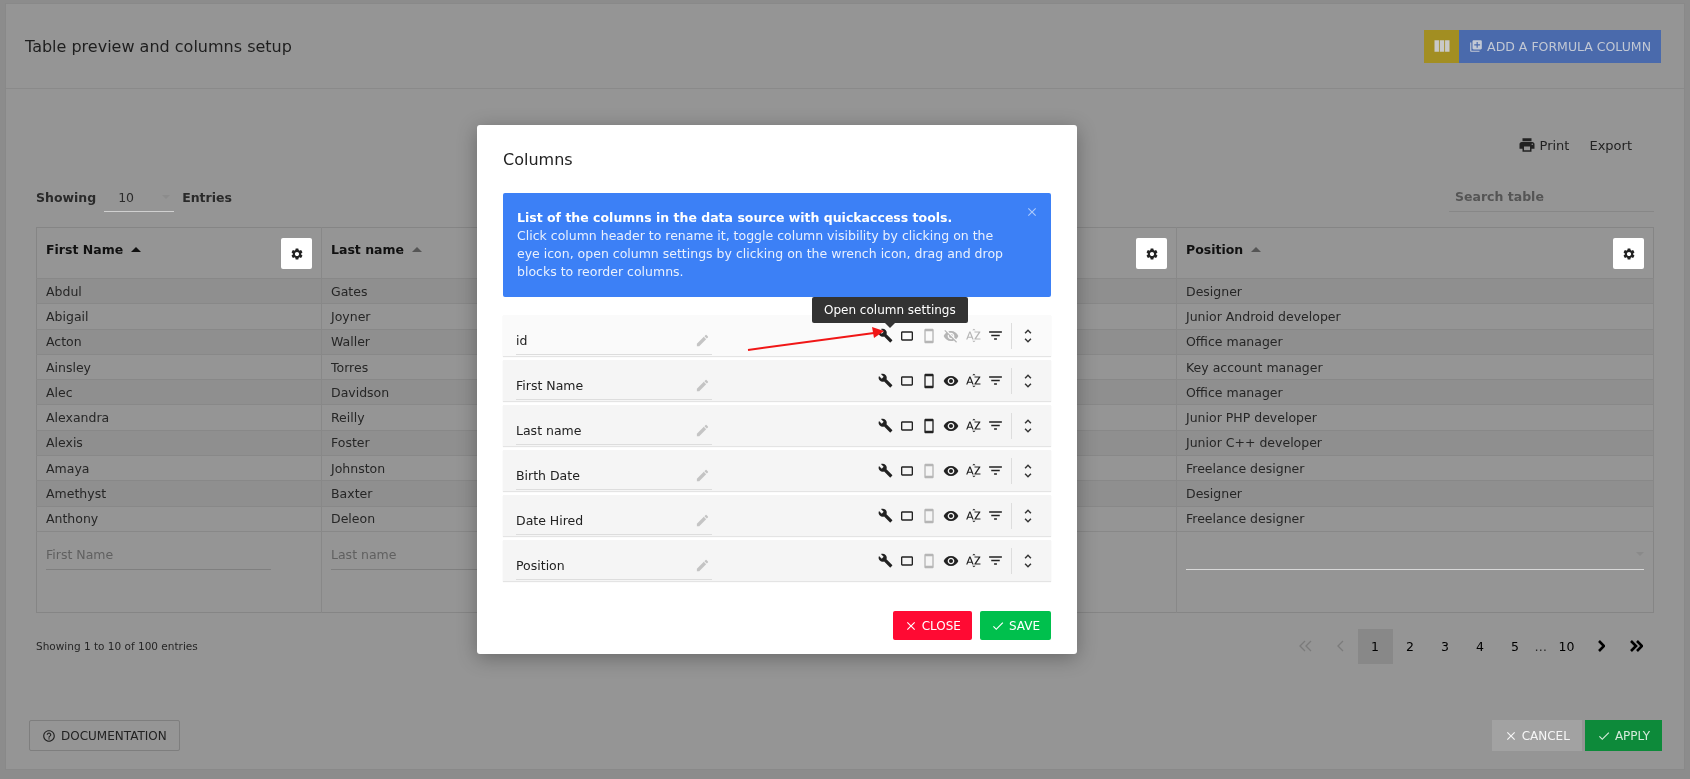  Describe the element at coordinates (179, 316) in the screenshot. I see `table-cell: Abigail` at that location.